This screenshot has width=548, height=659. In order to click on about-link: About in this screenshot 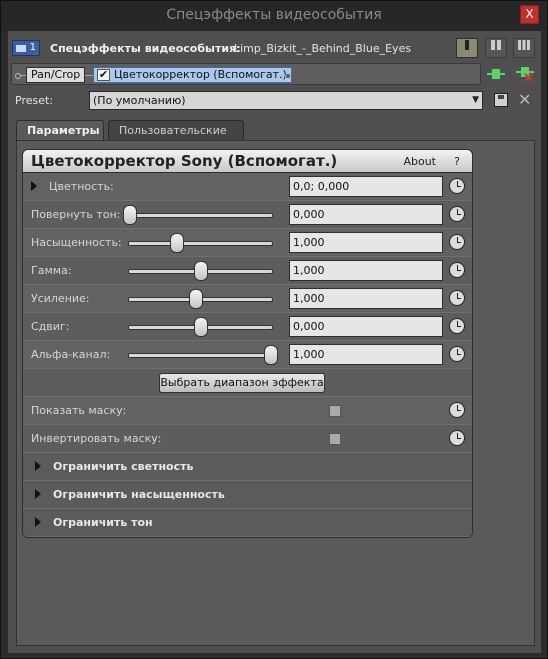, I will do `click(419, 161)`.